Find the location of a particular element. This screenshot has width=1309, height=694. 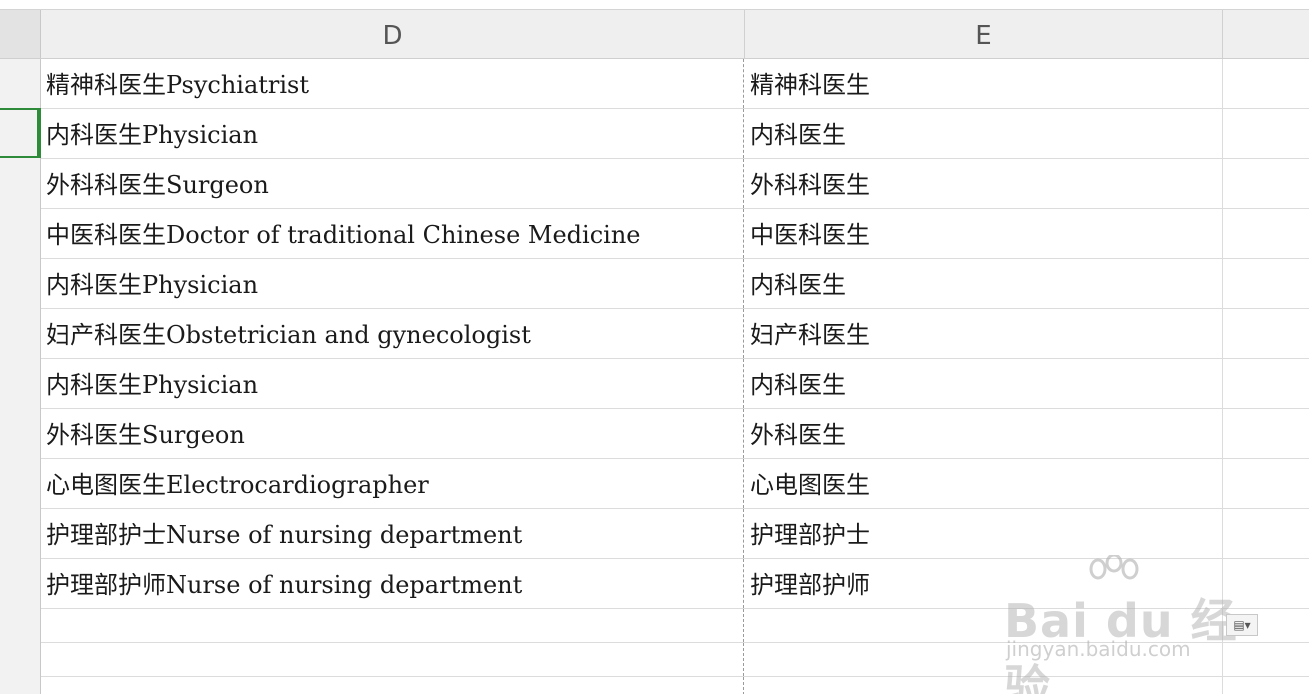

cell-e: 外科医生 is located at coordinates (984, 433).